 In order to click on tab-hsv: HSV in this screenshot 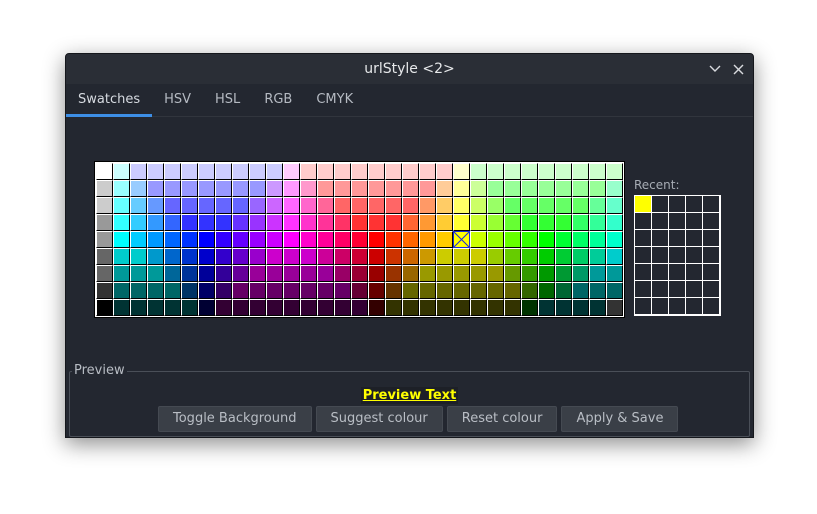, I will do `click(177, 100)`.